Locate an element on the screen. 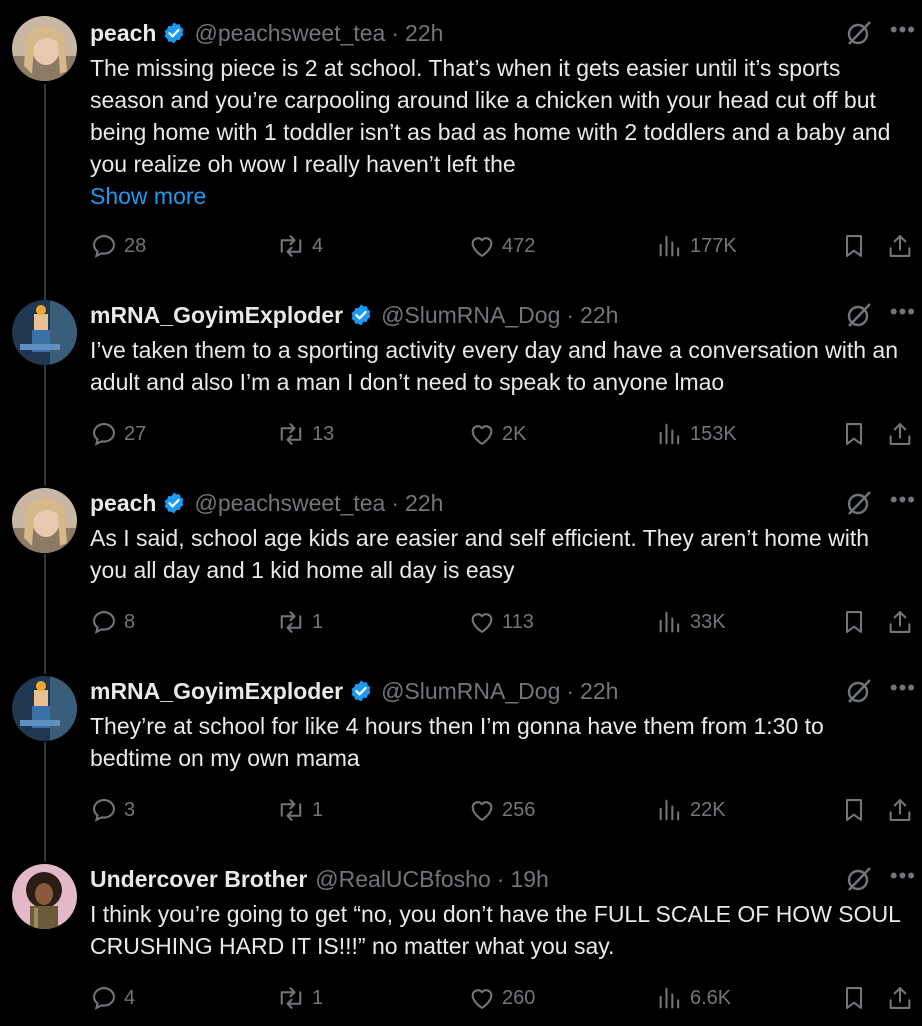 The width and height of the screenshot is (922, 1026). like-button: 256 is located at coordinates (501, 810).